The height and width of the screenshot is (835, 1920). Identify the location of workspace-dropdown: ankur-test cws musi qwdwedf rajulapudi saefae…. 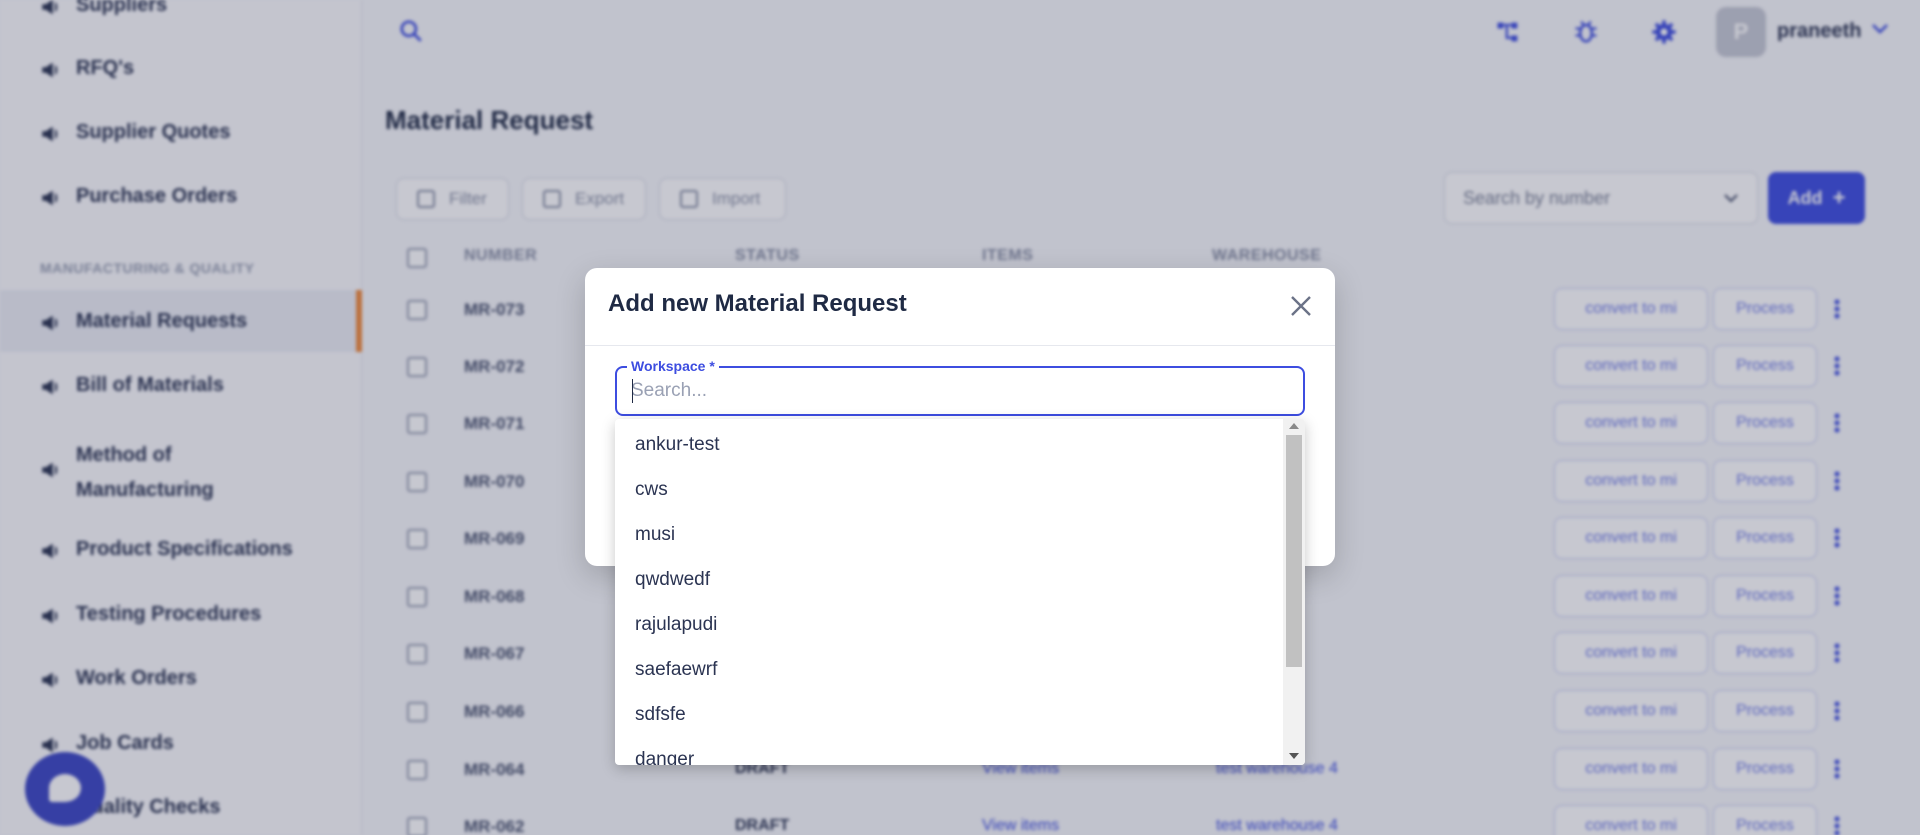
(960, 592).